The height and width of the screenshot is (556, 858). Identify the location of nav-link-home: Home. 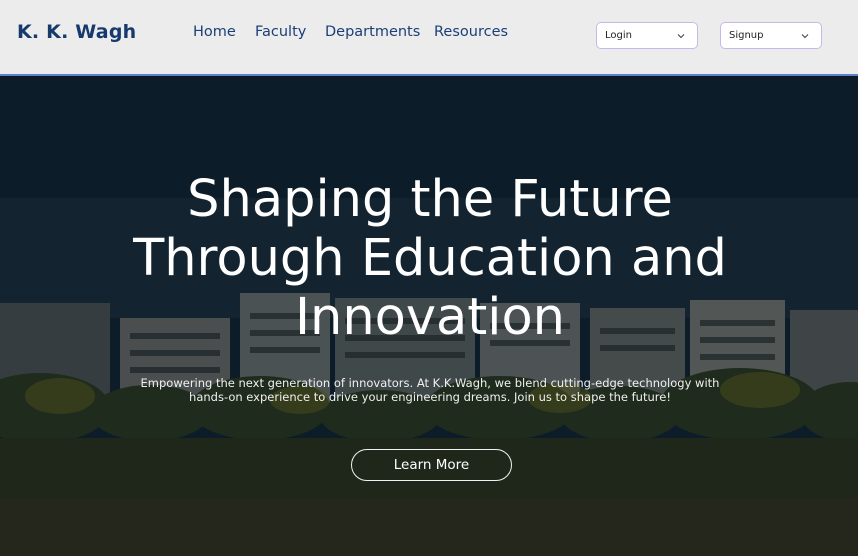
(214, 32).